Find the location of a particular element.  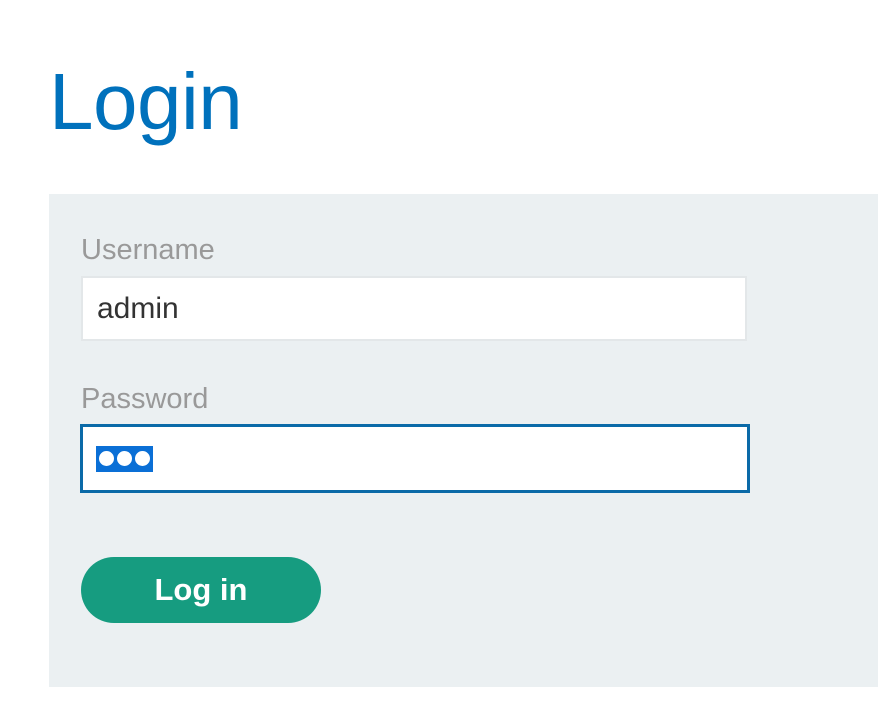

password-selected-text is located at coordinates (124, 458).